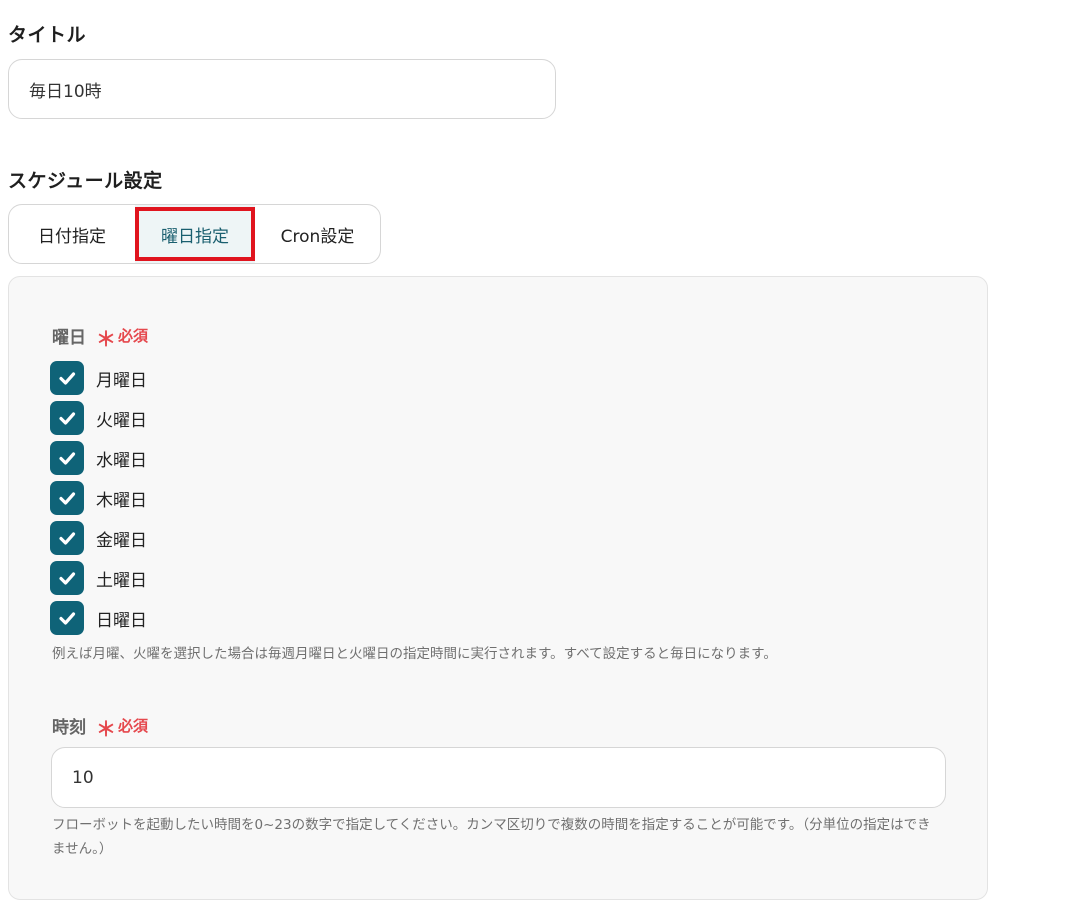  I want to click on checkbox-wednesday: 水曜日, so click(98, 458).